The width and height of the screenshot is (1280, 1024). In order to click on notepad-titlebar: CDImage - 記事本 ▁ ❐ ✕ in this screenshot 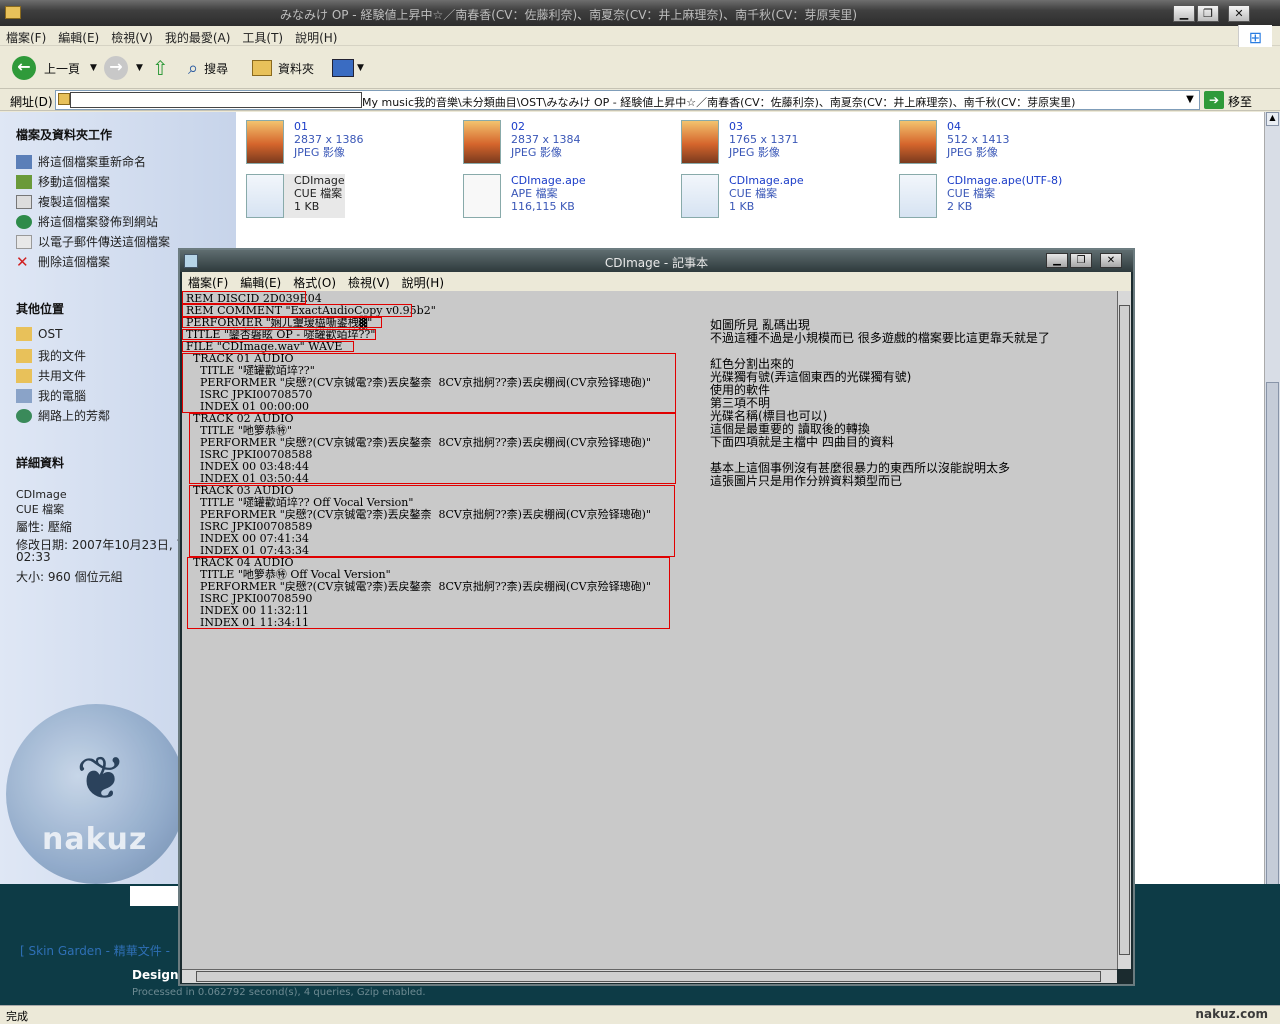, I will do `click(656, 261)`.